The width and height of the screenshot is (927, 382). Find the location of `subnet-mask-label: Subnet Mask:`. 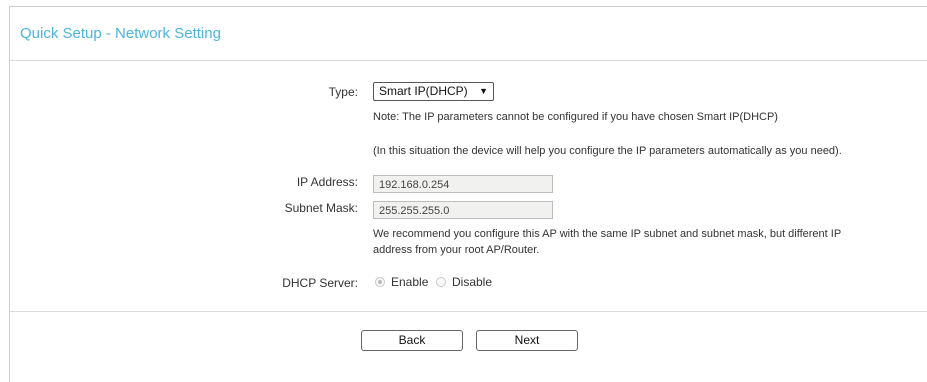

subnet-mask-label: Subnet Mask: is located at coordinates (321, 208).